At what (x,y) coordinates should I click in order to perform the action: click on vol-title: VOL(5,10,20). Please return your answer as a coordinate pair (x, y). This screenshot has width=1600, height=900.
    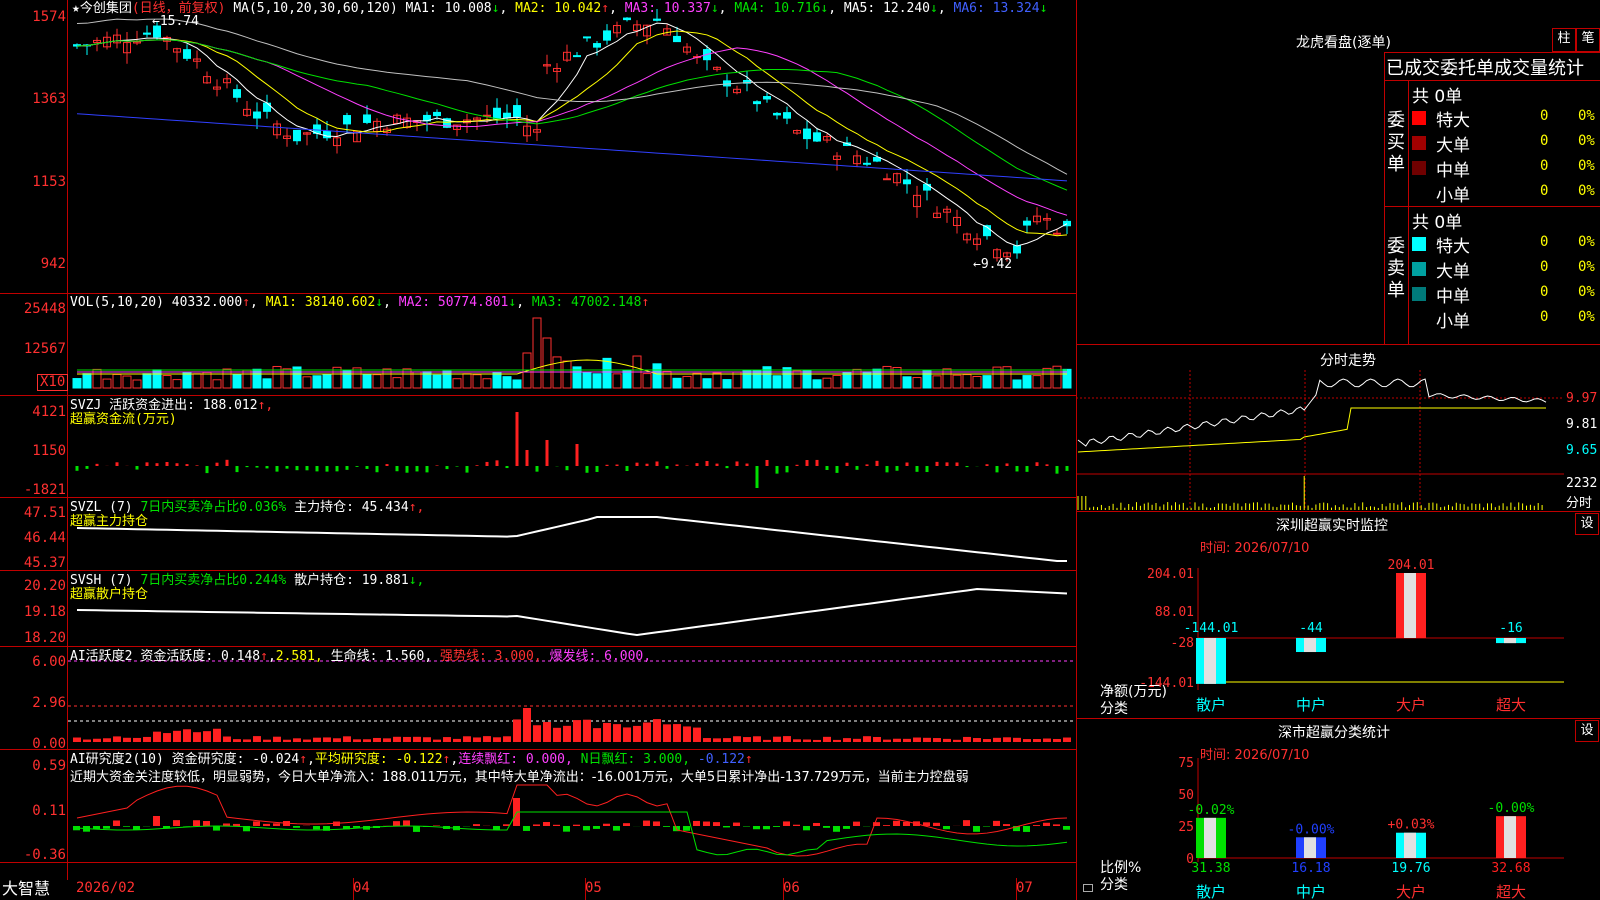
    Looking at the image, I should click on (117, 302).